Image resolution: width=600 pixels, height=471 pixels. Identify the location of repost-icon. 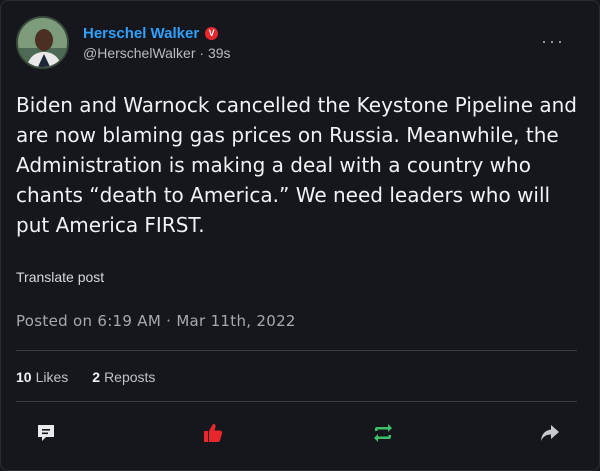
(383, 433).